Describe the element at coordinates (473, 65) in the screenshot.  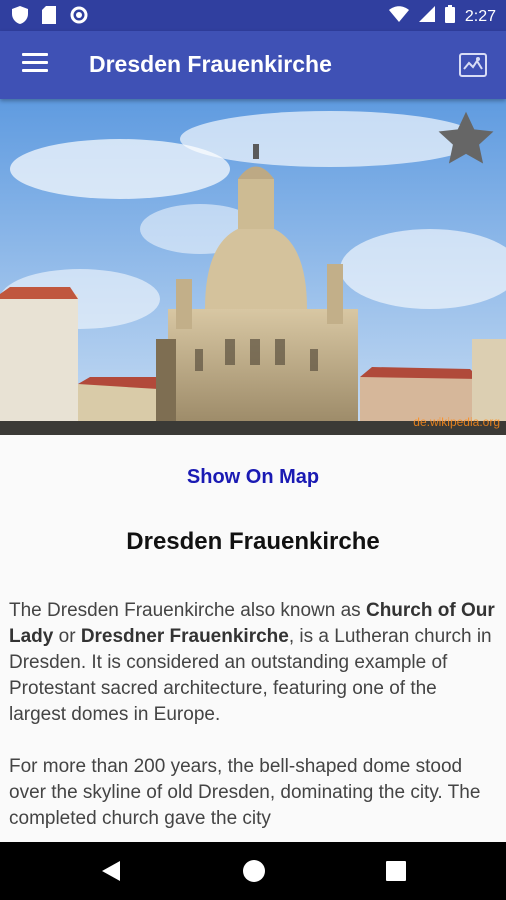
I see `map-icon` at that location.